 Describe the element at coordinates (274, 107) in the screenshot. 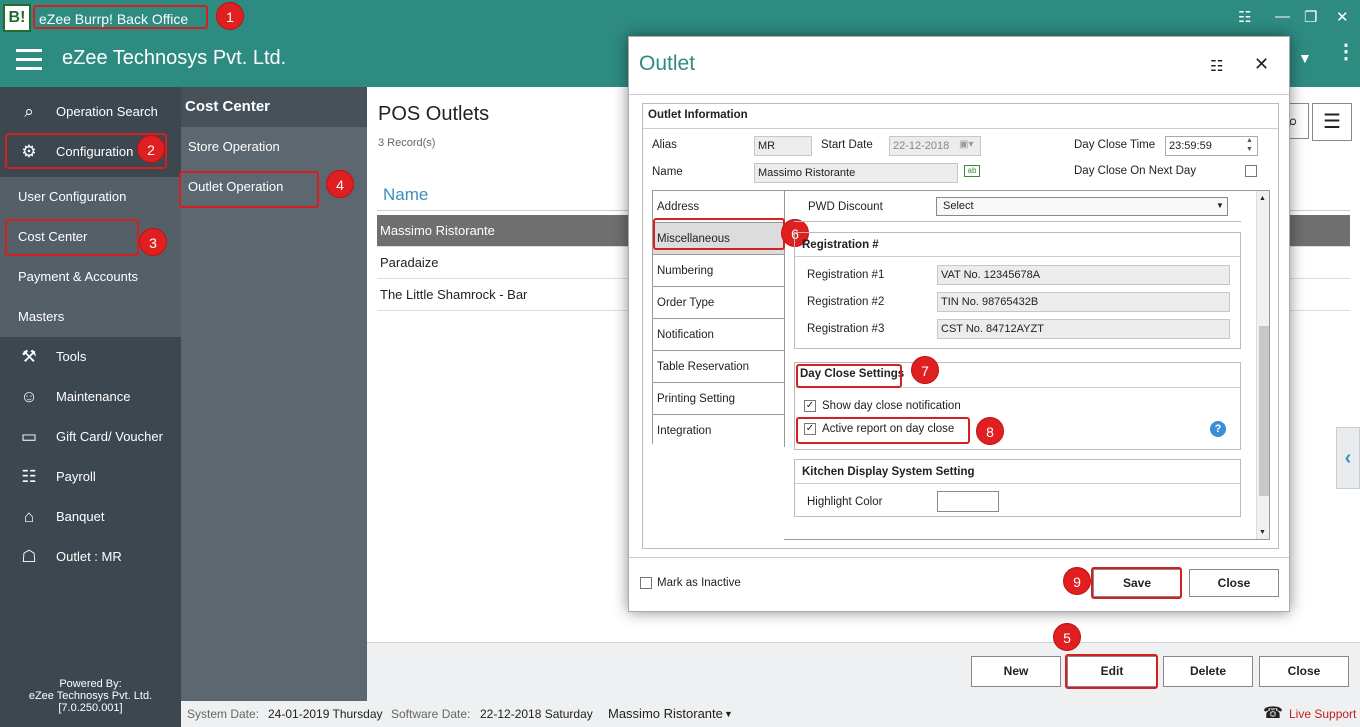

I see `cost-center-title: Cost Center` at that location.